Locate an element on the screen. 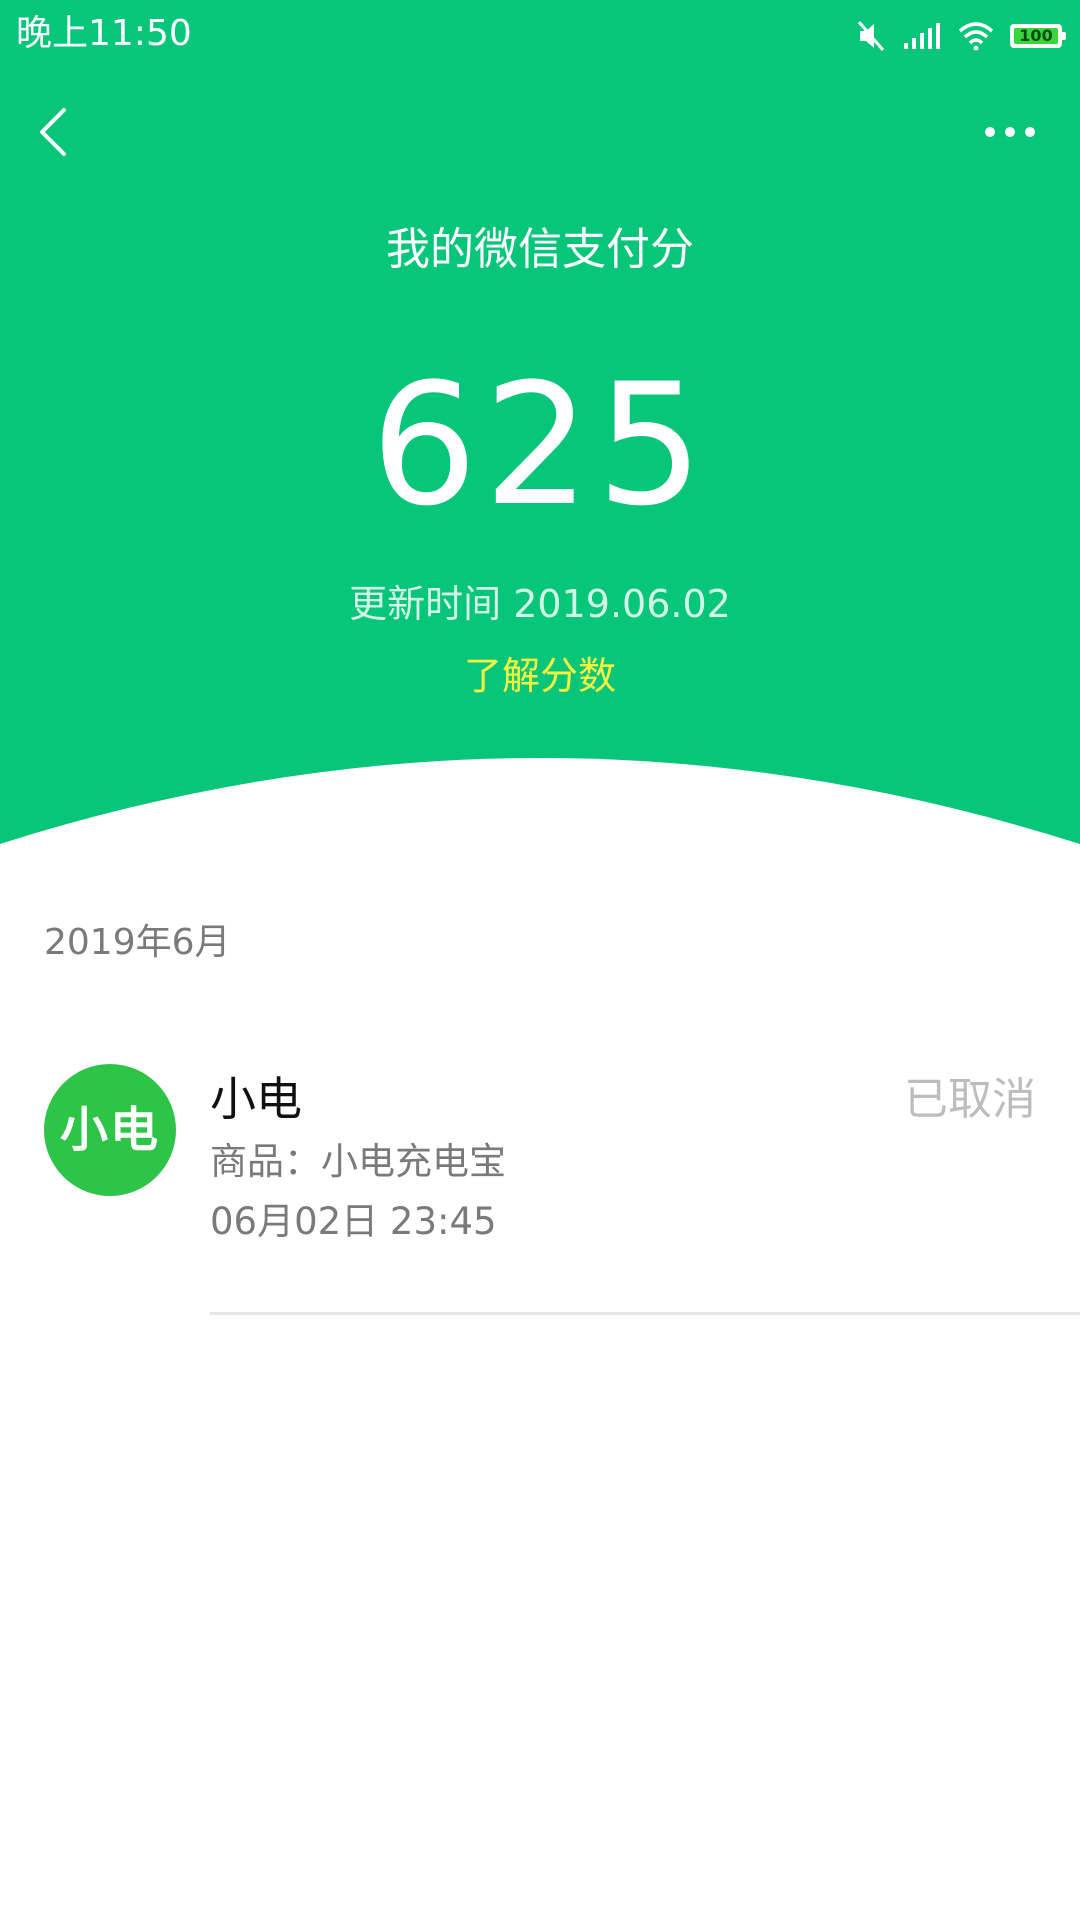 The height and width of the screenshot is (1920, 1080). divider is located at coordinates (645, 1313).